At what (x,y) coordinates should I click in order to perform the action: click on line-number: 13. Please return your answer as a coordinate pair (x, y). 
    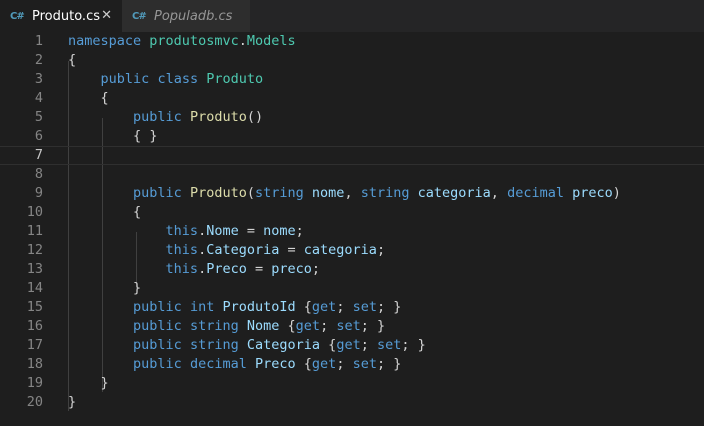
    Looking at the image, I should click on (34, 269).